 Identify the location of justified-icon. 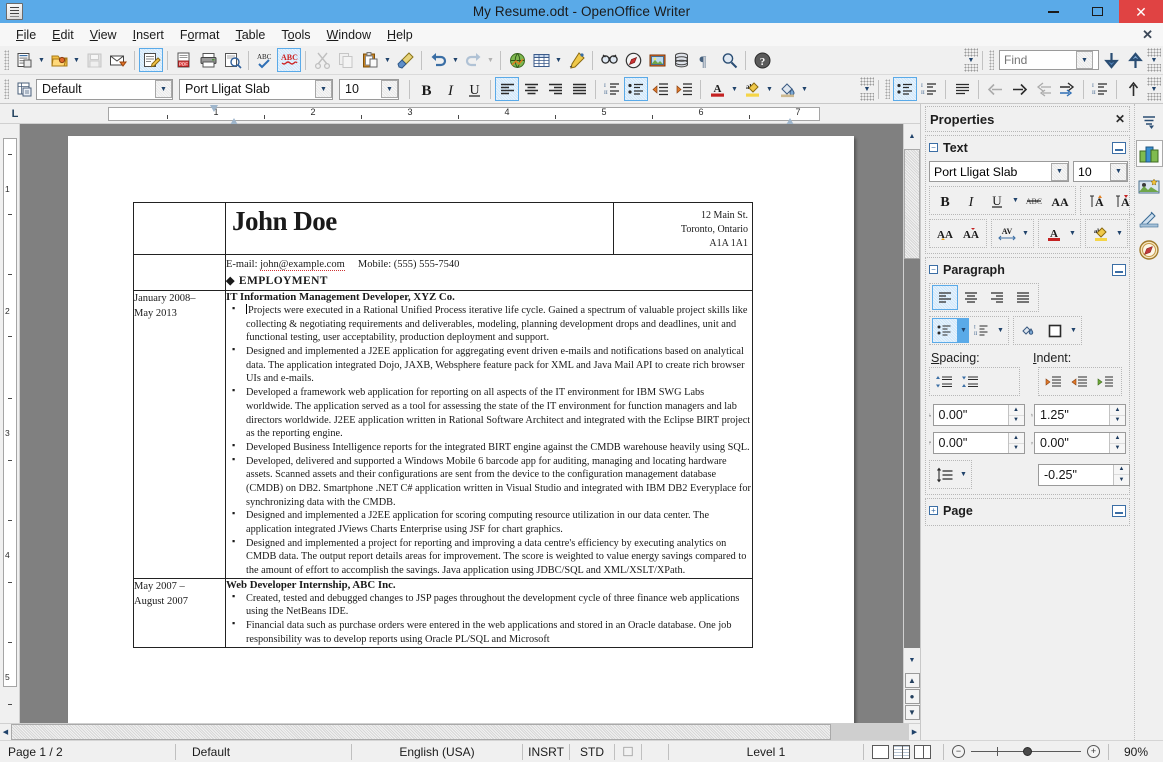
(579, 89).